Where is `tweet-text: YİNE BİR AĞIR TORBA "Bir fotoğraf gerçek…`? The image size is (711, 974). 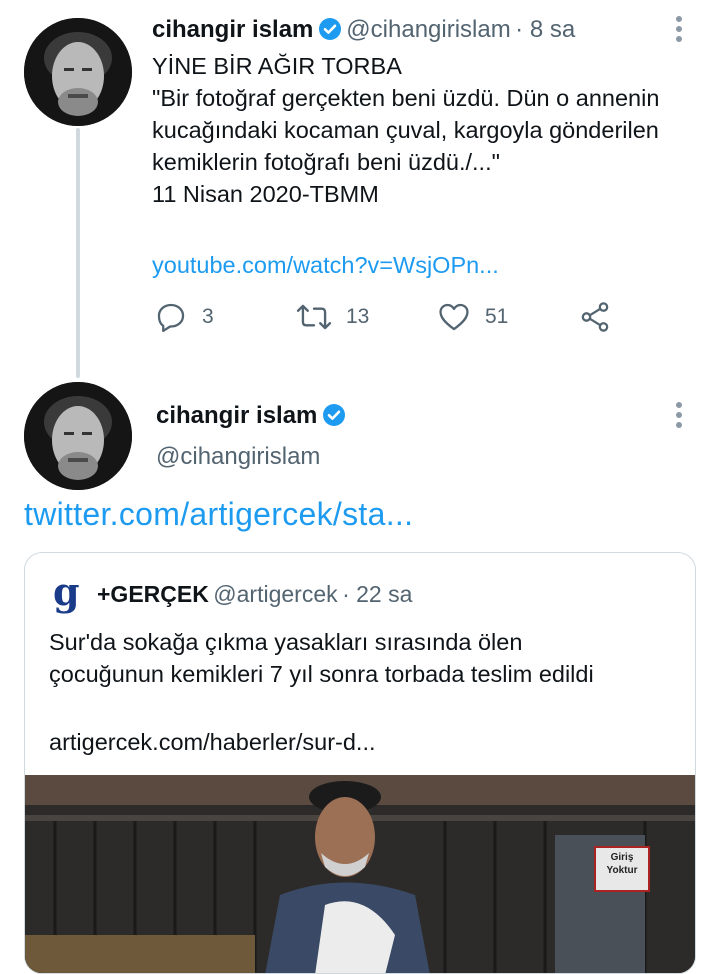
tweet-text: YİNE BİR AĞIR TORBA "Bir fotoğraf gerçek… is located at coordinates (424, 130).